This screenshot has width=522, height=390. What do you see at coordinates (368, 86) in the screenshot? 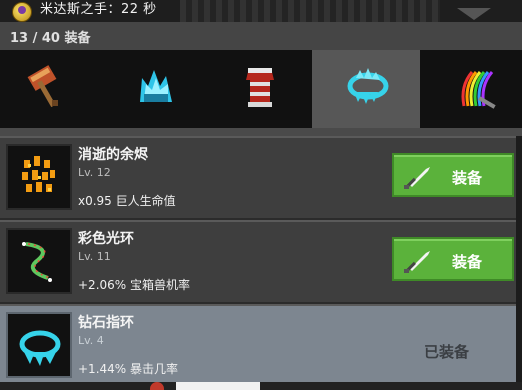
I see `ring-icon` at bounding box center [368, 86].